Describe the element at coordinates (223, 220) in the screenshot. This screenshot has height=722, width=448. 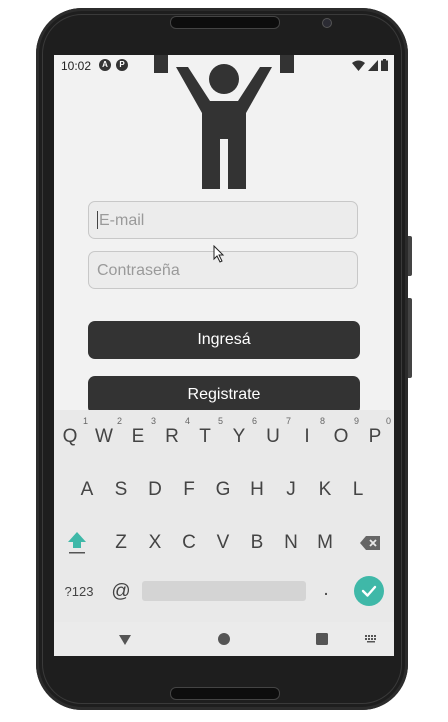
I see `email-field: E-mail` at that location.